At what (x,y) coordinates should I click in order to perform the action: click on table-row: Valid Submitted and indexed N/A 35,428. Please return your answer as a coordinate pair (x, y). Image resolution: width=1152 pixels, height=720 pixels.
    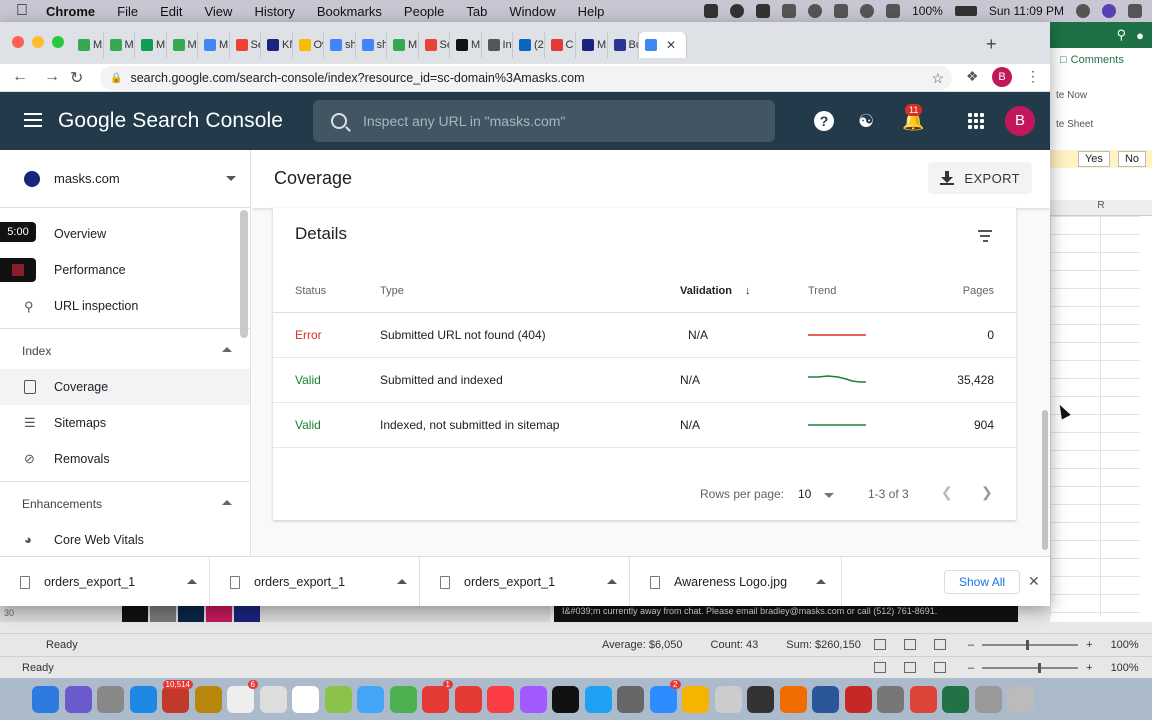
    Looking at the image, I should click on (644, 380).